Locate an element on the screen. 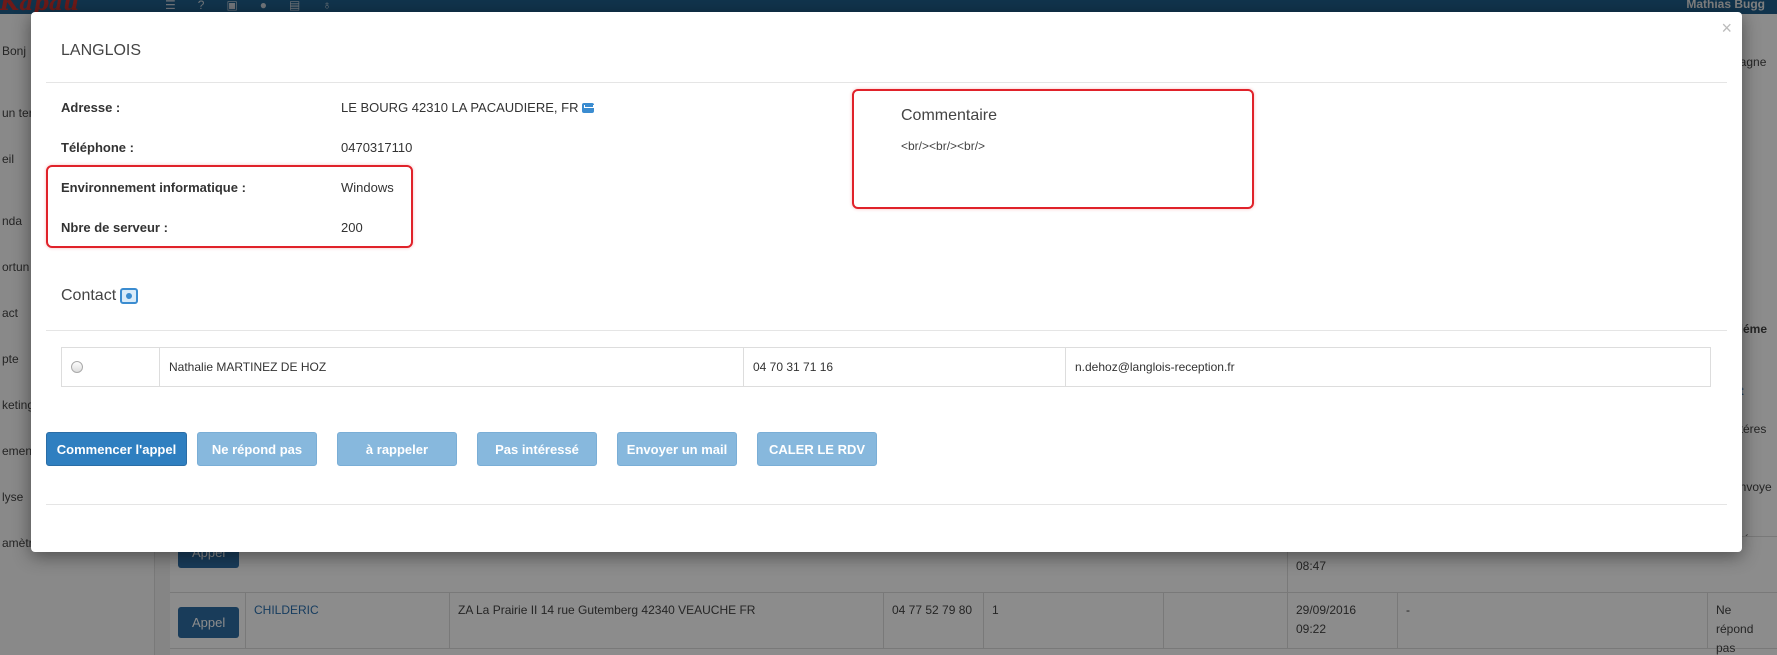 This screenshot has height=655, width=1777. address-text: LE BOURG 42310 LA PACAUDIERE, FR is located at coordinates (460, 107).